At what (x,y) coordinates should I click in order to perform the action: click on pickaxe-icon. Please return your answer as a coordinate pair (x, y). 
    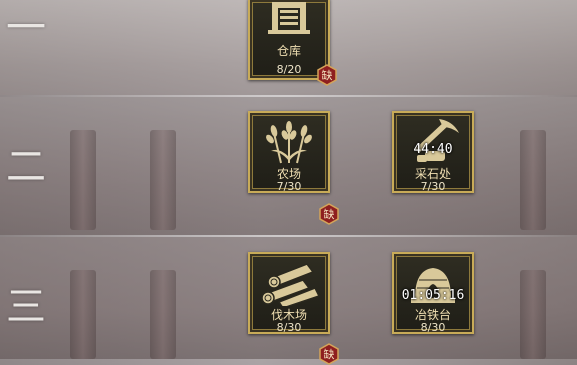
    Looking at the image, I should click on (433, 141).